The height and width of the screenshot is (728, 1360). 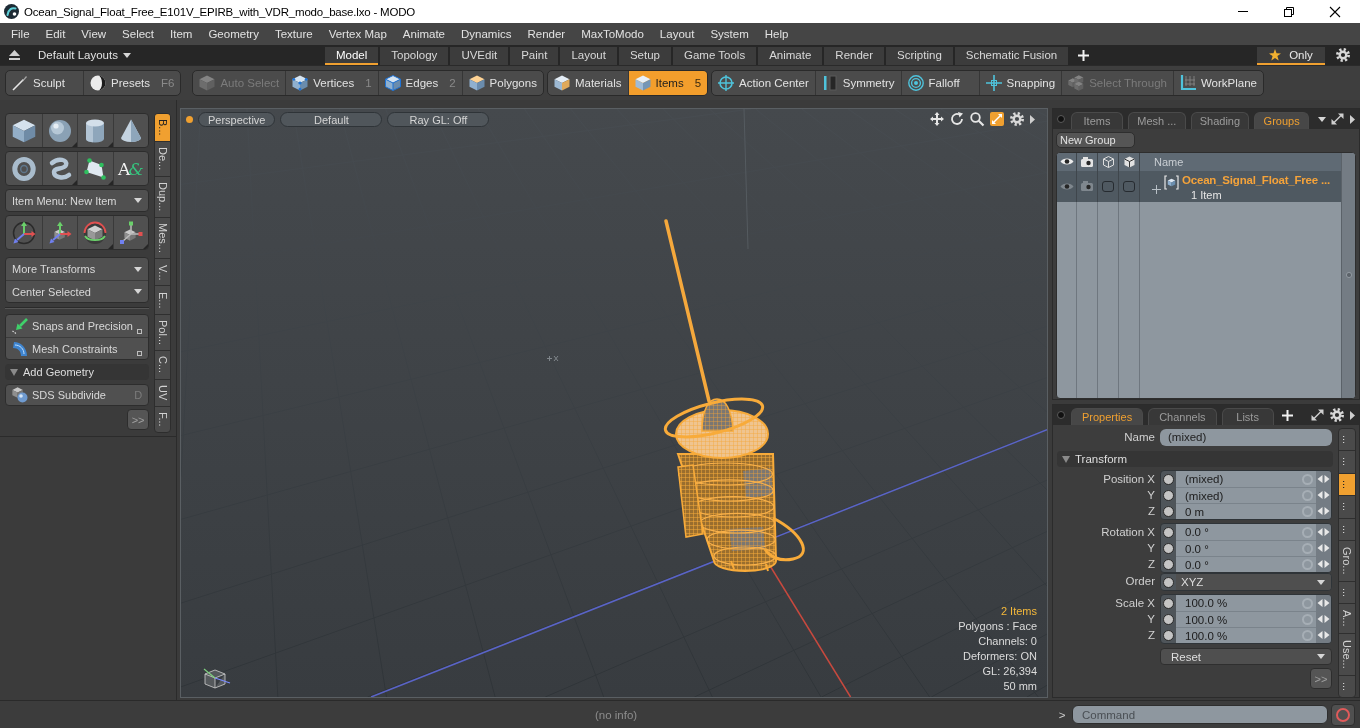 What do you see at coordinates (1337, 119) in the screenshot?
I see `maximize-icon` at bounding box center [1337, 119].